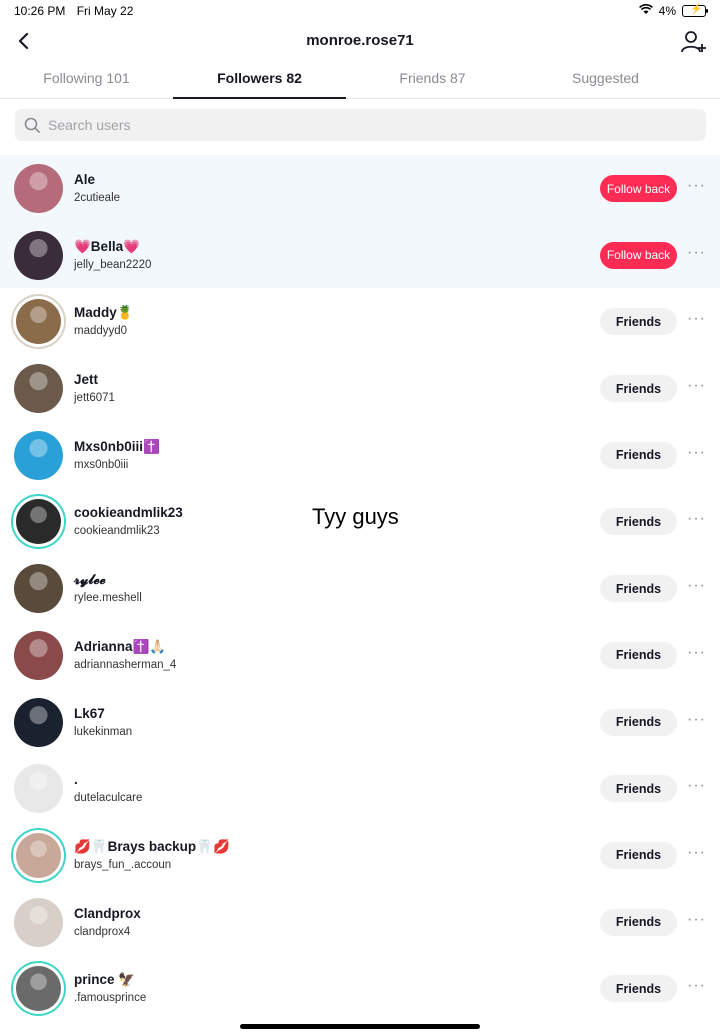  What do you see at coordinates (101, 464) in the screenshot?
I see `user-handle: mxs0nb0iii` at bounding box center [101, 464].